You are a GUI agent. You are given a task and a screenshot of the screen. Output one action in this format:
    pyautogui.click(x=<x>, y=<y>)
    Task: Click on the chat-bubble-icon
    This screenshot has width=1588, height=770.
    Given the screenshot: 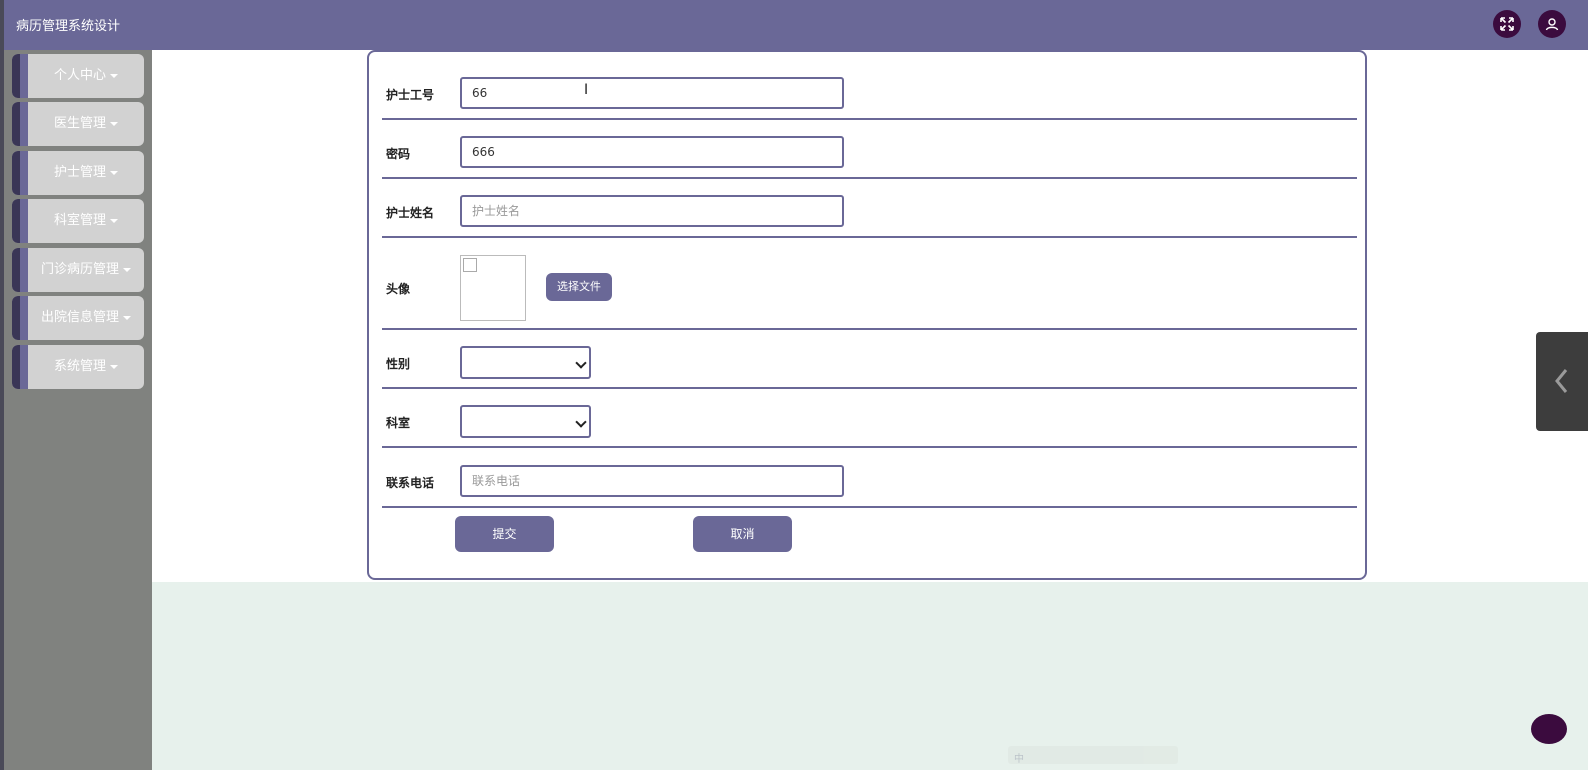 What is the action you would take?
    pyautogui.click(x=1549, y=729)
    